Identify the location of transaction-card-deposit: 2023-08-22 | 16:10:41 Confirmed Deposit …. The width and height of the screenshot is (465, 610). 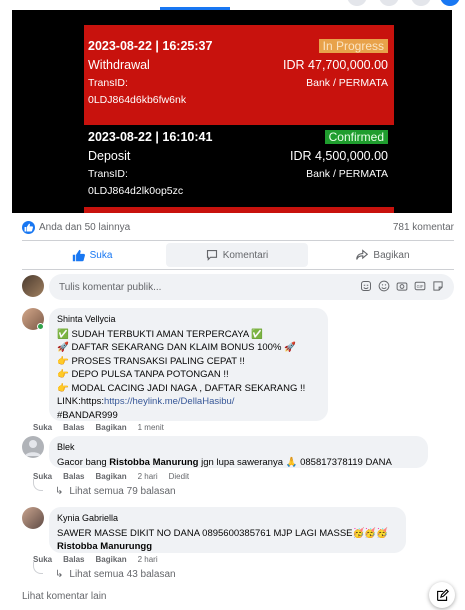
(239, 169).